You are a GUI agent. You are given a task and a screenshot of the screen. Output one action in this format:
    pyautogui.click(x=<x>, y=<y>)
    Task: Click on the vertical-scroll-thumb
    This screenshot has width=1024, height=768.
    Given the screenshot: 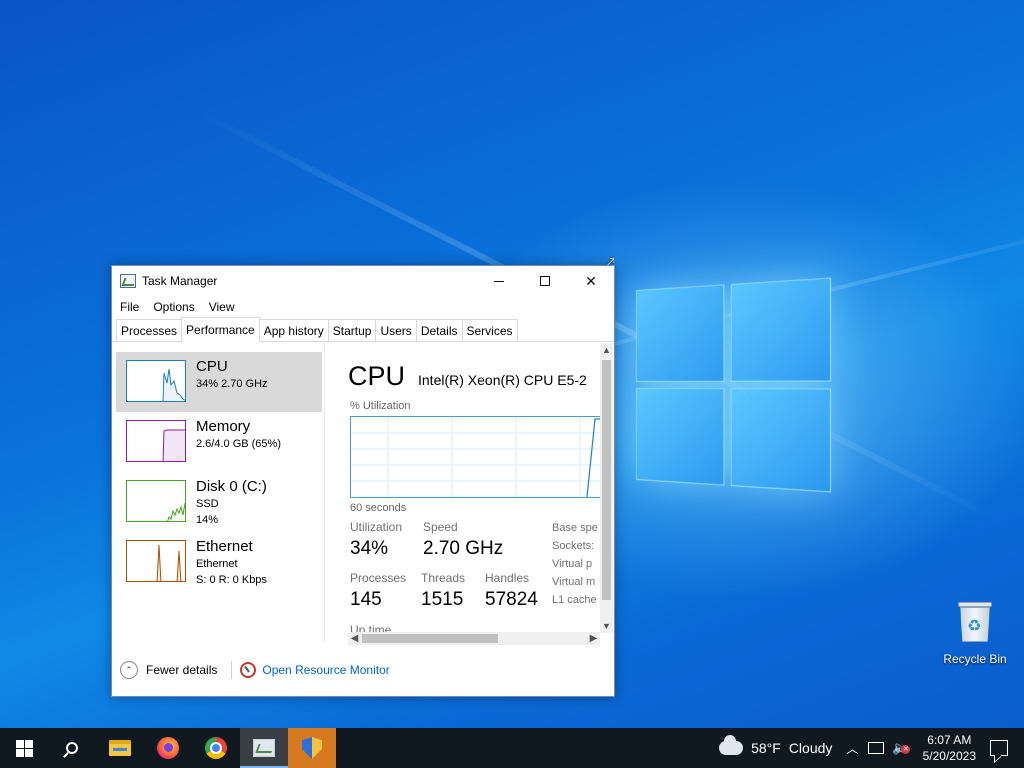 What is the action you would take?
    pyautogui.click(x=606, y=480)
    